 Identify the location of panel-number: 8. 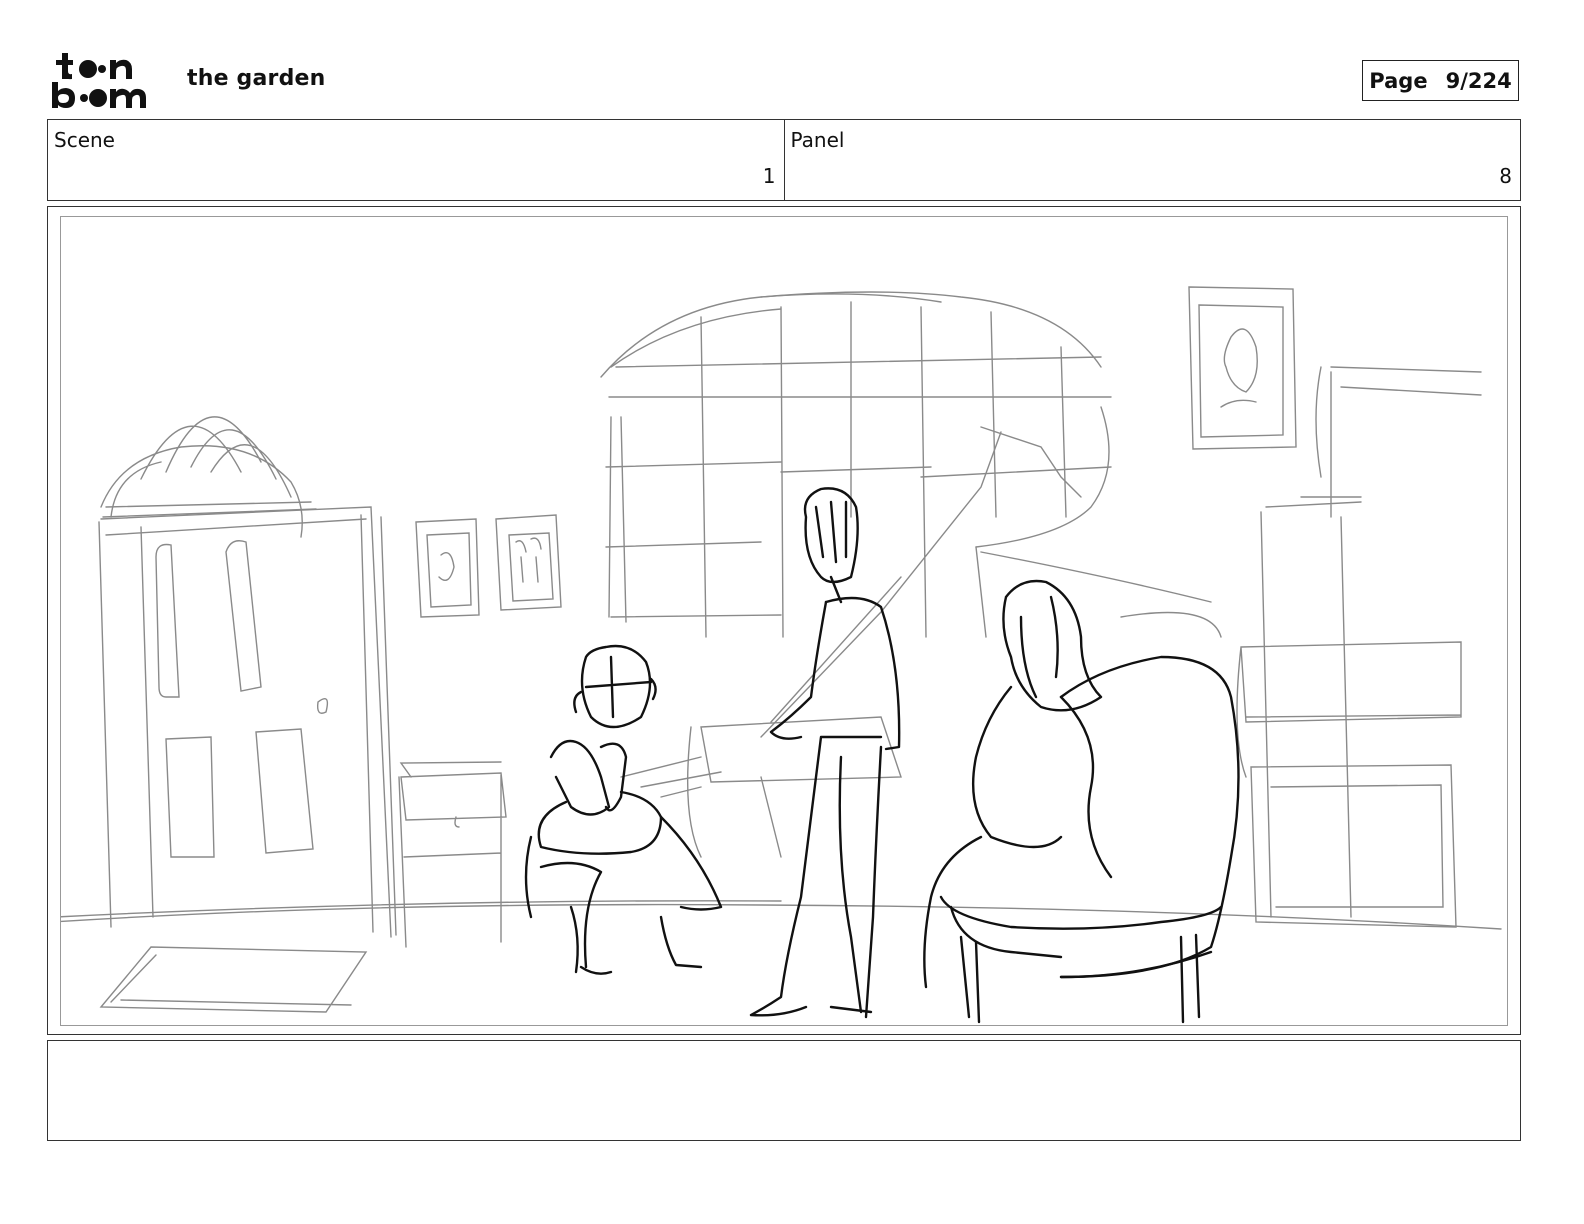
(1505, 176).